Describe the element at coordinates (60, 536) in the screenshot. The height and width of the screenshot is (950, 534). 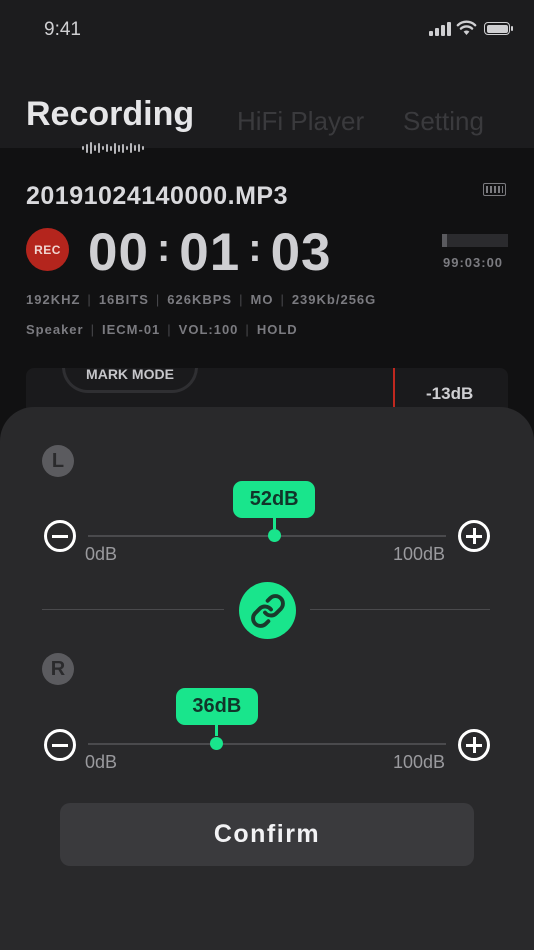
I see `left-decrease-button` at that location.